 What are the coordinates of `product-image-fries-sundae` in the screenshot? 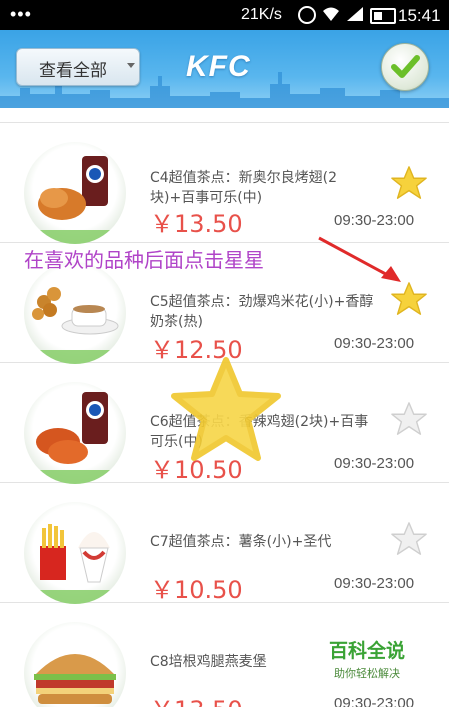 It's located at (75, 553).